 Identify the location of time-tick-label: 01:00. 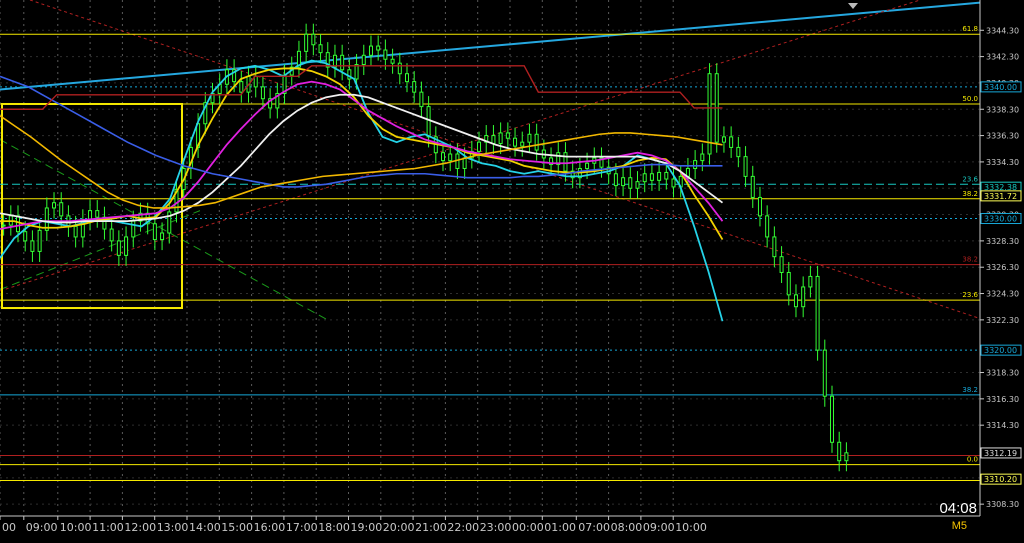
(560, 527).